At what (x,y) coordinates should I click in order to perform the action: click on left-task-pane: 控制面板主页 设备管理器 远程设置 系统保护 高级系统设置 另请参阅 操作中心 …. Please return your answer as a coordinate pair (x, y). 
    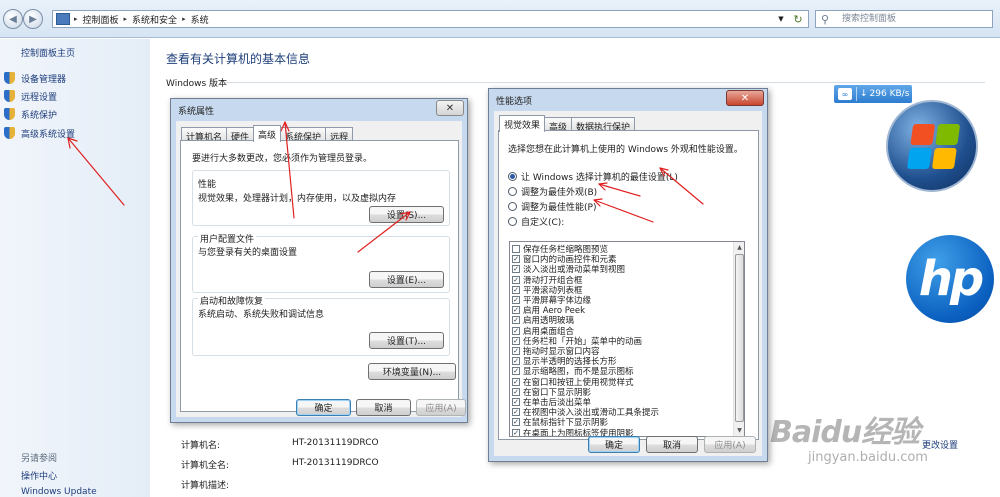
    Looking at the image, I should click on (75, 268).